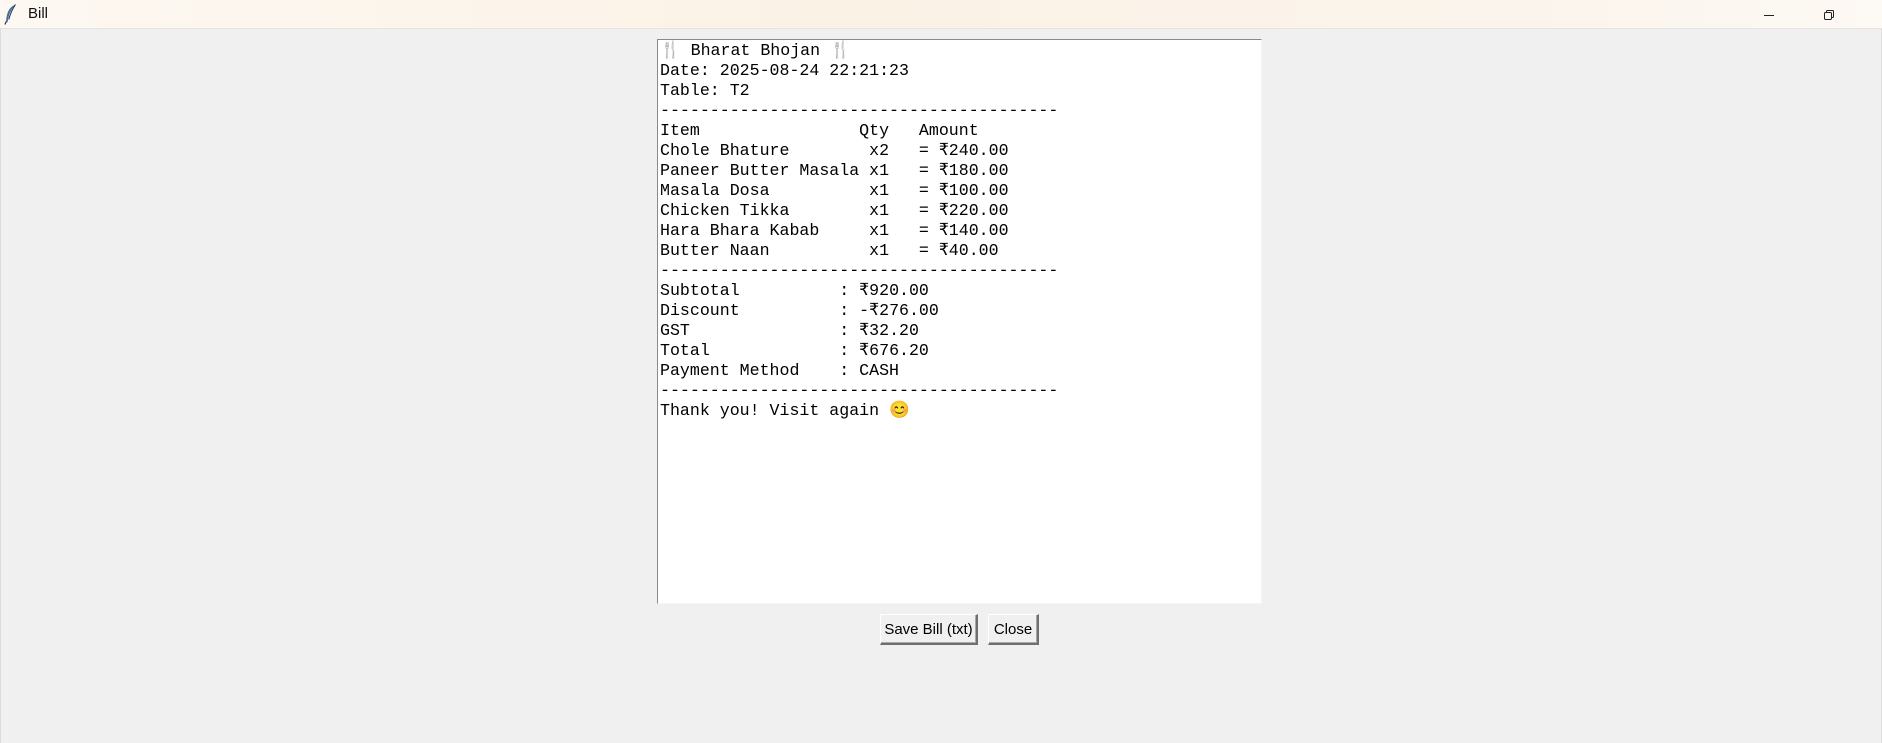  I want to click on bill-total: Total : ₹676.20, so click(794, 350).